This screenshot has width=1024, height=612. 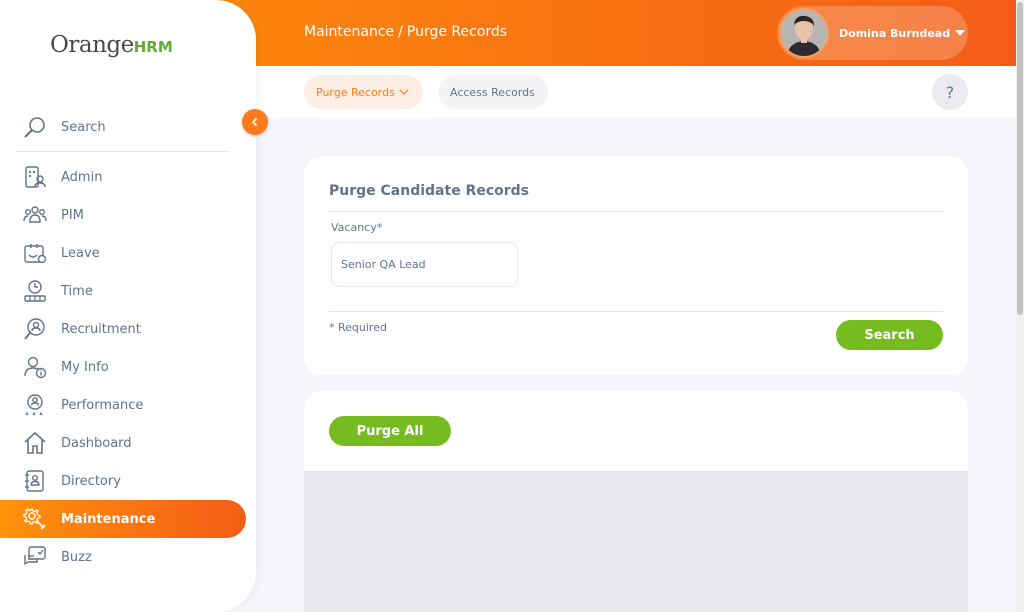 I want to click on sidebar-item-my-info: My Info, so click(x=123, y=367).